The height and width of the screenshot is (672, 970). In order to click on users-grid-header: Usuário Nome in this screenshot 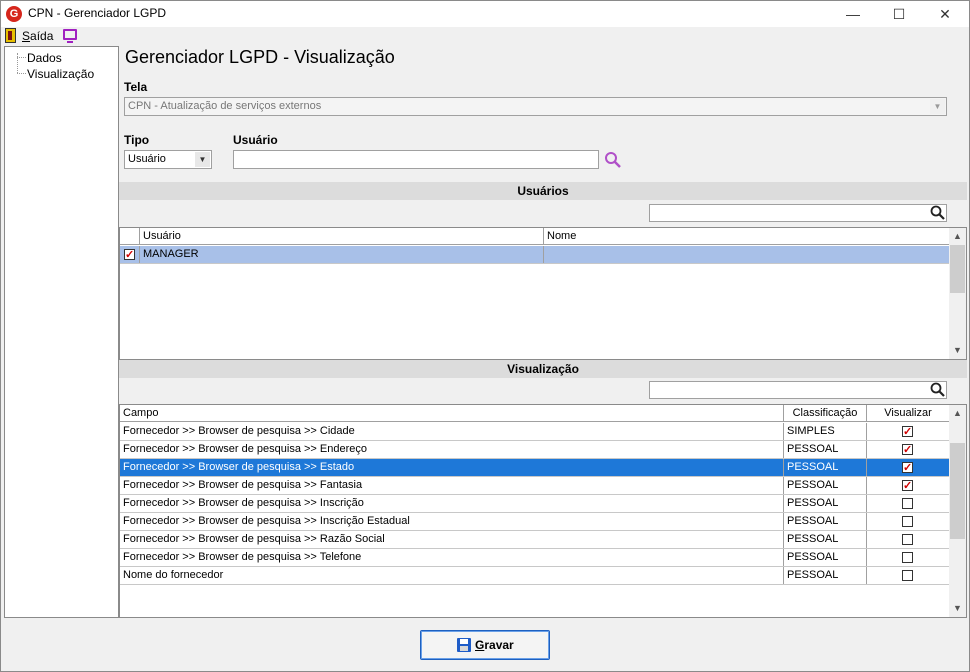, I will do `click(534, 236)`.